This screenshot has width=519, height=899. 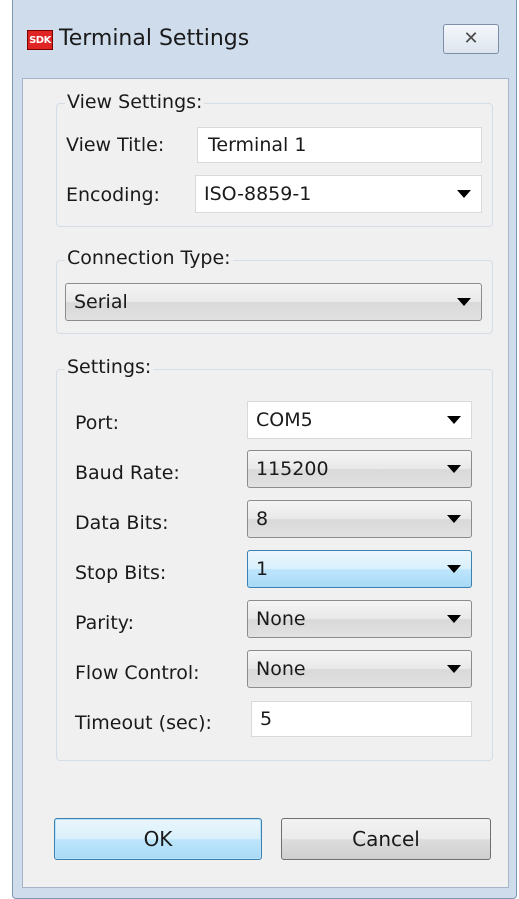 What do you see at coordinates (121, 573) in the screenshot?
I see `stop-bits-label: Stop Bits:` at bounding box center [121, 573].